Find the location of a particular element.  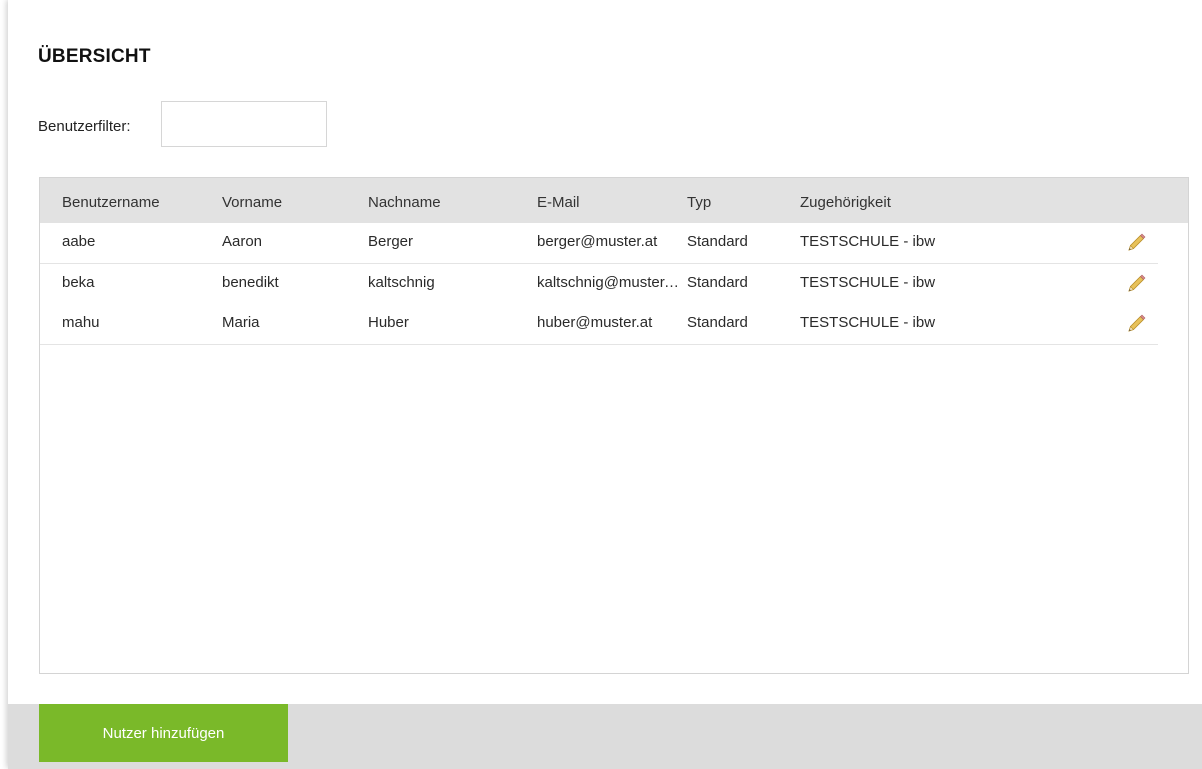

column-header-email: E-Mail is located at coordinates (608, 202).